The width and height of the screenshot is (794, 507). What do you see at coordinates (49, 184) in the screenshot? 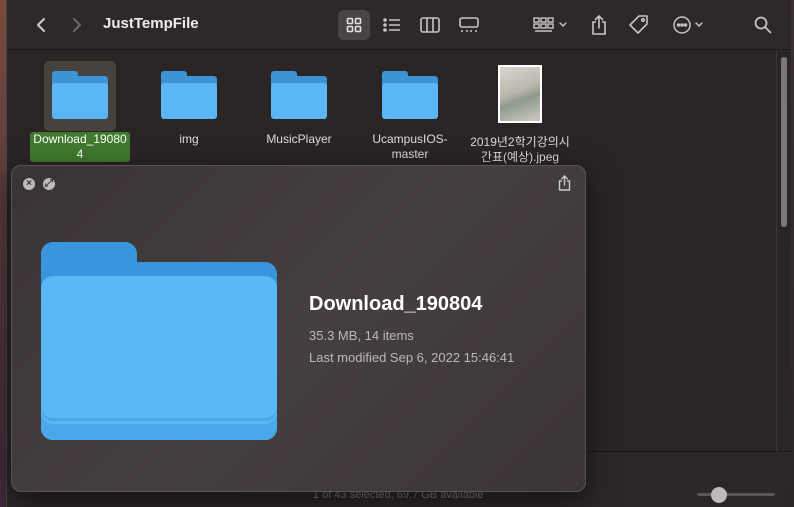
I see `fullscreen-icon: ⤢` at bounding box center [49, 184].